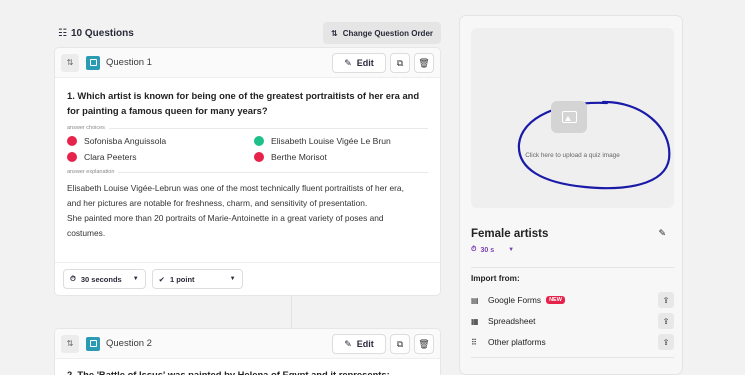 This screenshot has width=745, height=375. What do you see at coordinates (247, 278) in the screenshot?
I see `question-settings-bar: ⏱ 30 seconds ▼ ✔ 1 point ▼` at bounding box center [247, 278].